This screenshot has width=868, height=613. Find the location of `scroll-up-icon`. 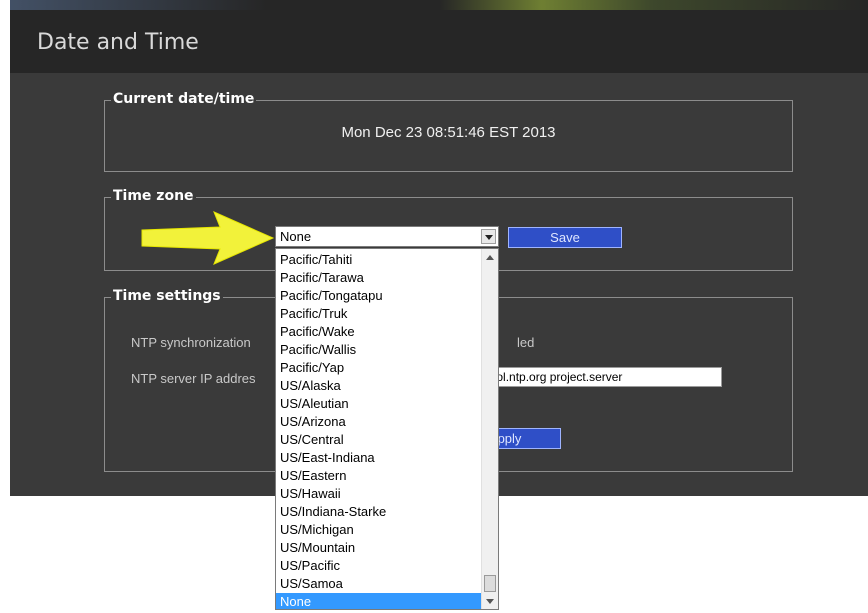

scroll-up-icon is located at coordinates (490, 257).